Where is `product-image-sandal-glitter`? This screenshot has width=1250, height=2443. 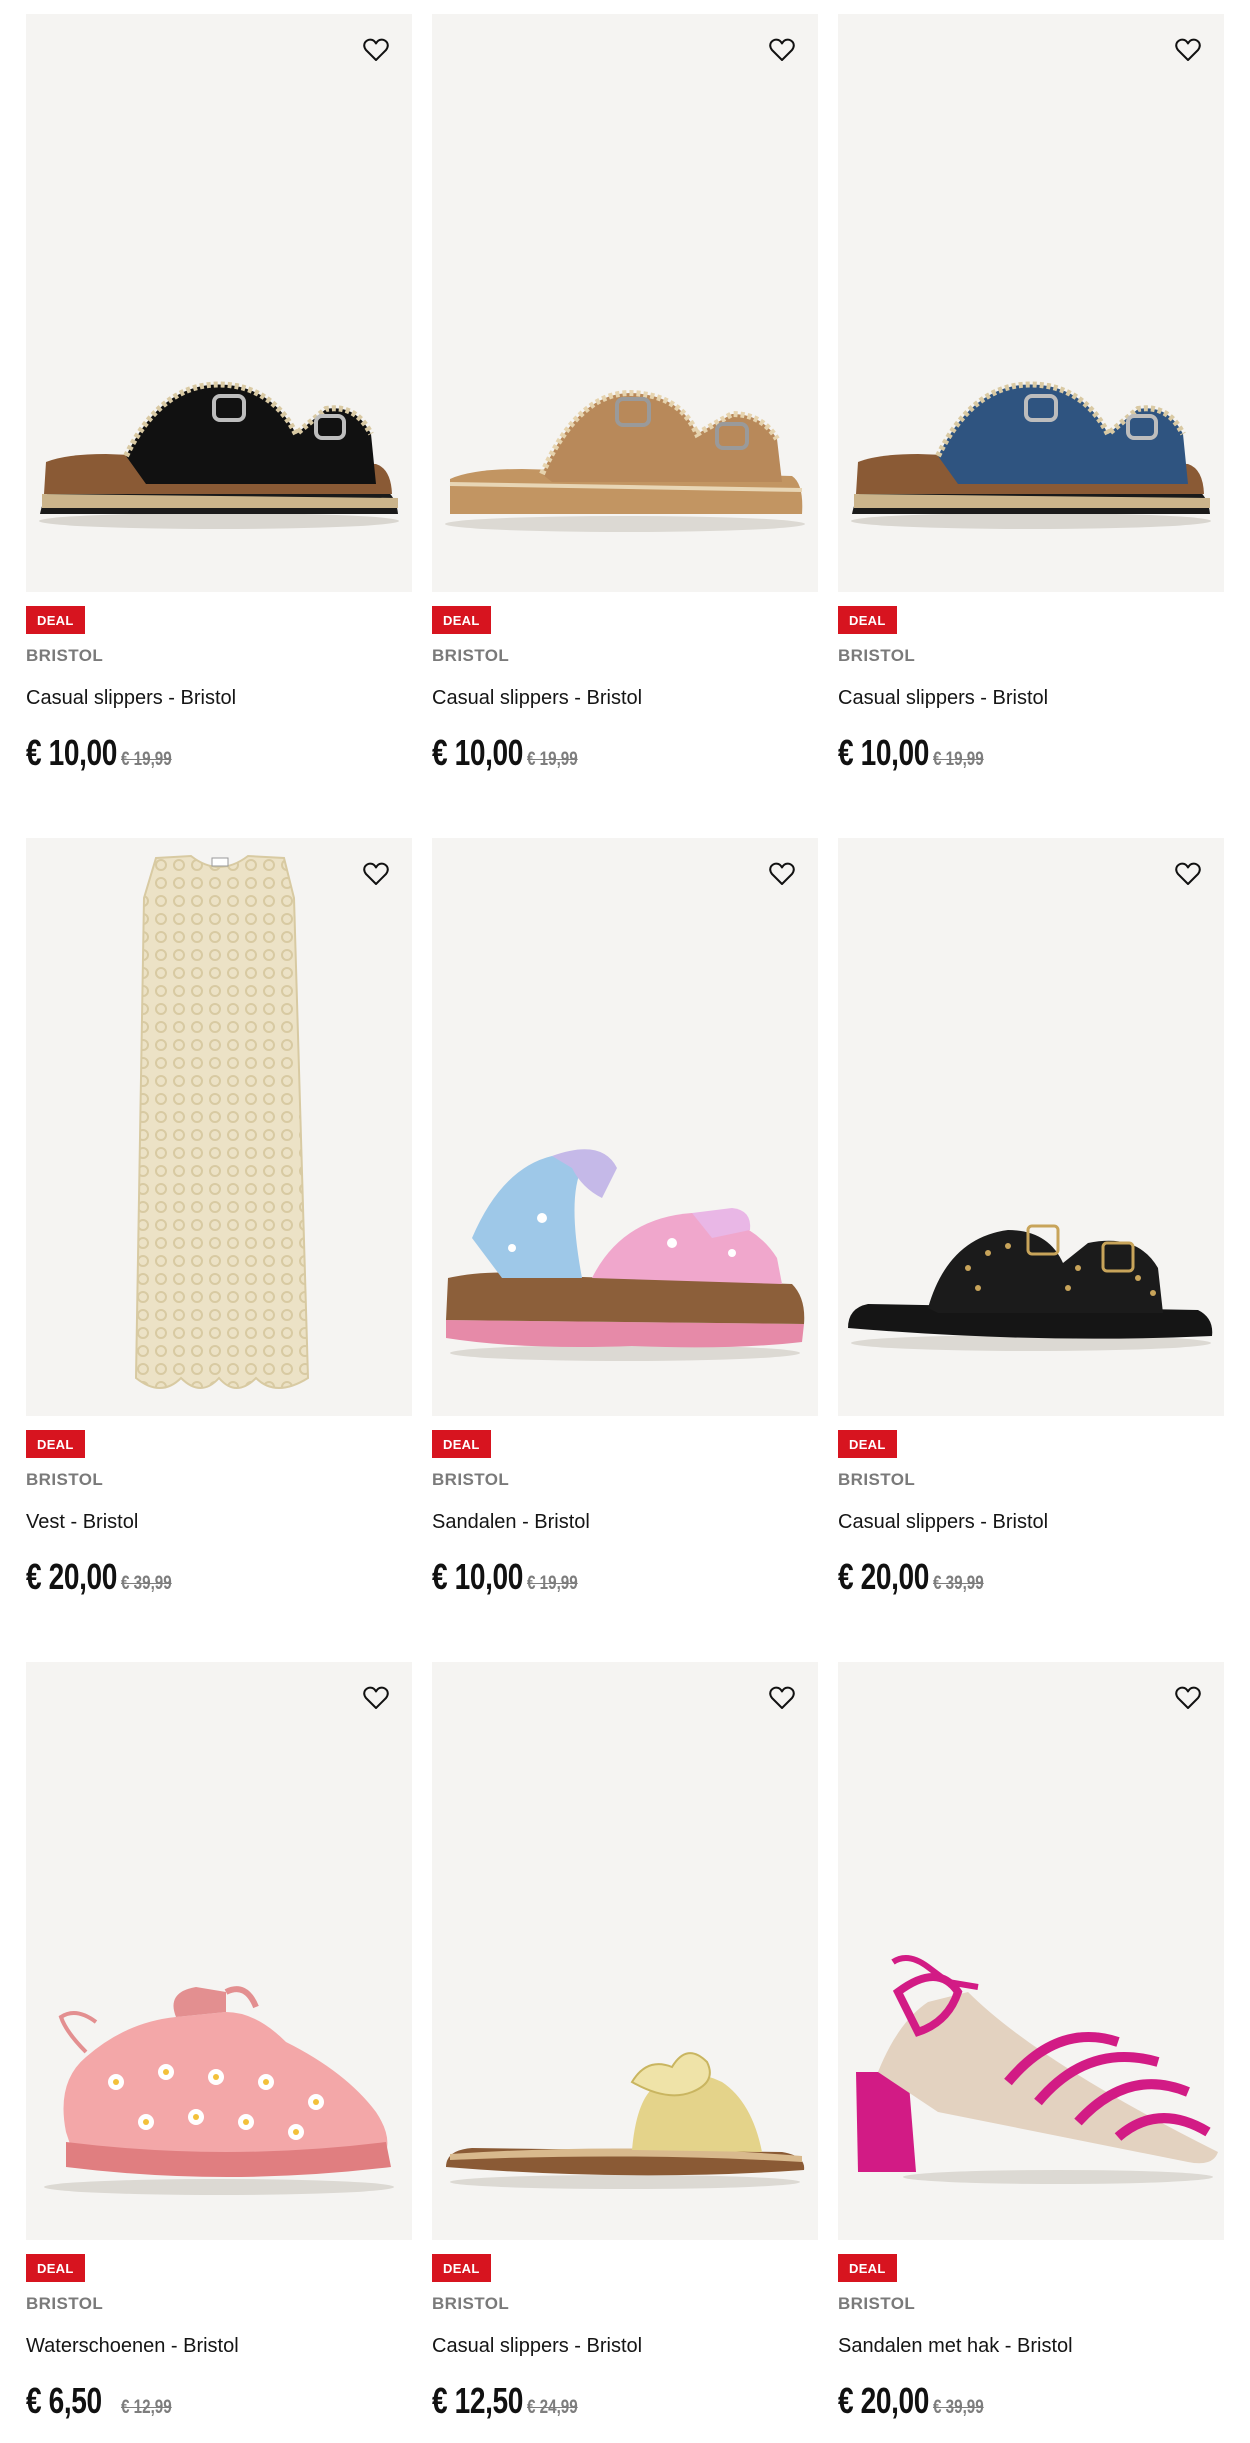 product-image-sandal-glitter is located at coordinates (625, 1255).